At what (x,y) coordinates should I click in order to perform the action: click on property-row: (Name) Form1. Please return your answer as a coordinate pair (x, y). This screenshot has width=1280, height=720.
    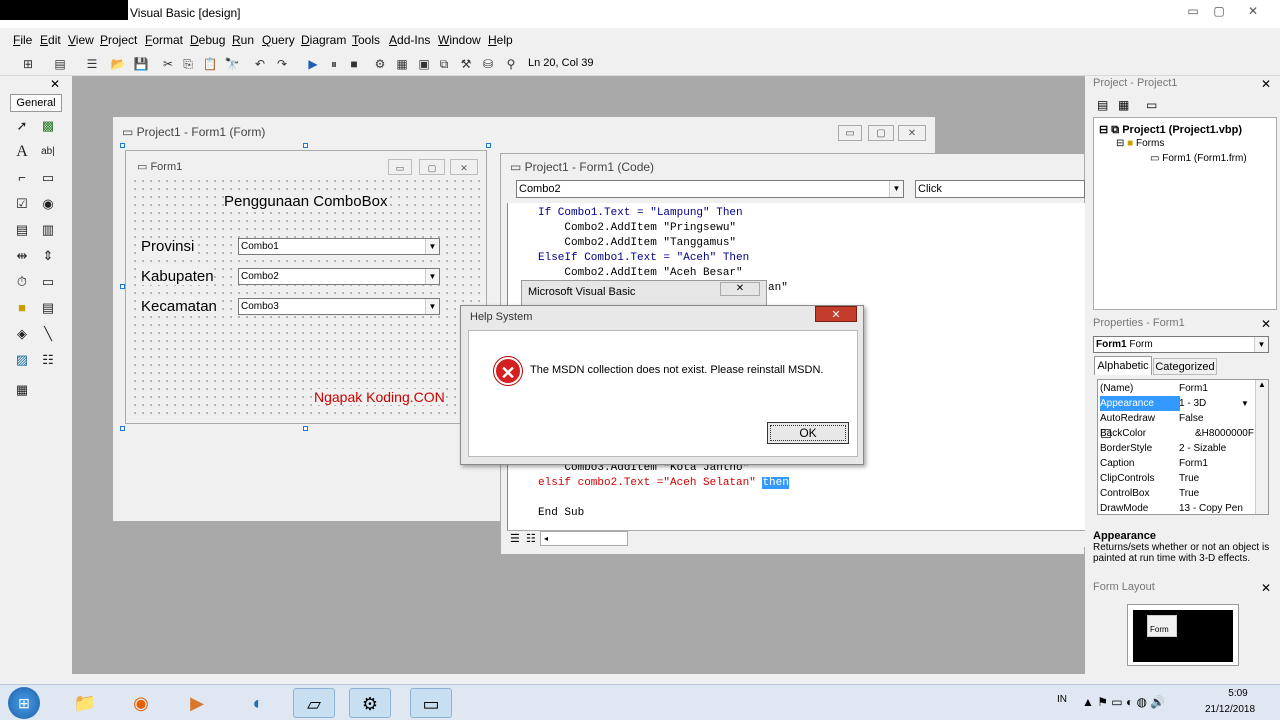
    Looking at the image, I should click on (1175, 388).